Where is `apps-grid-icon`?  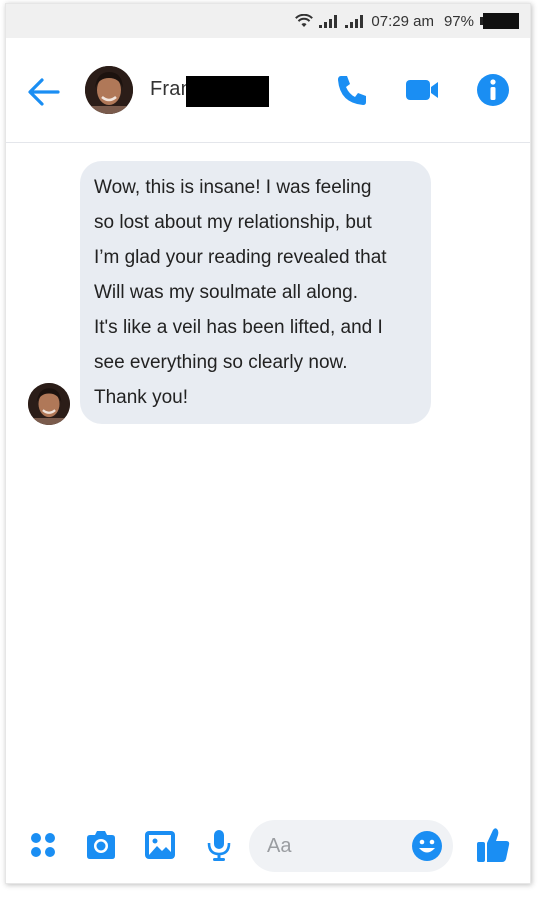
apps-grid-icon is located at coordinates (43, 845).